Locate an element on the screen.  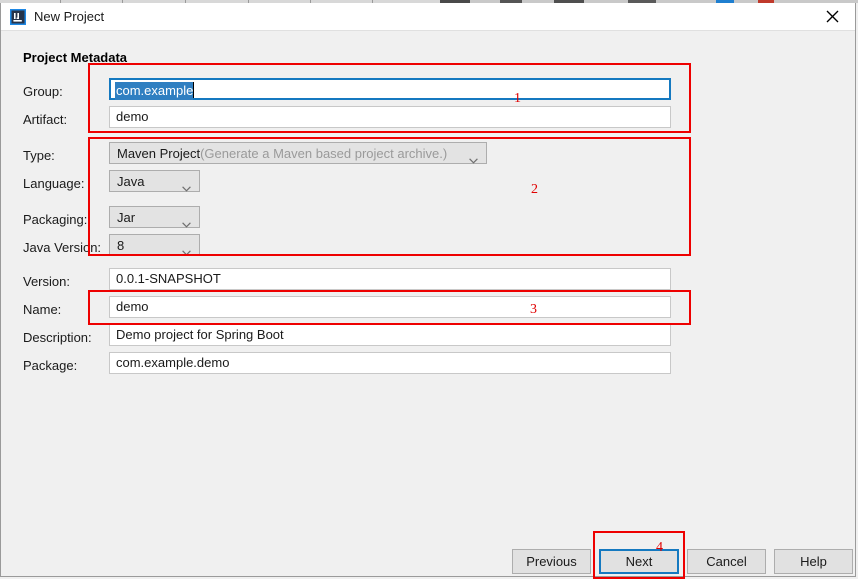
page-title: Project Metadata is located at coordinates (75, 57).